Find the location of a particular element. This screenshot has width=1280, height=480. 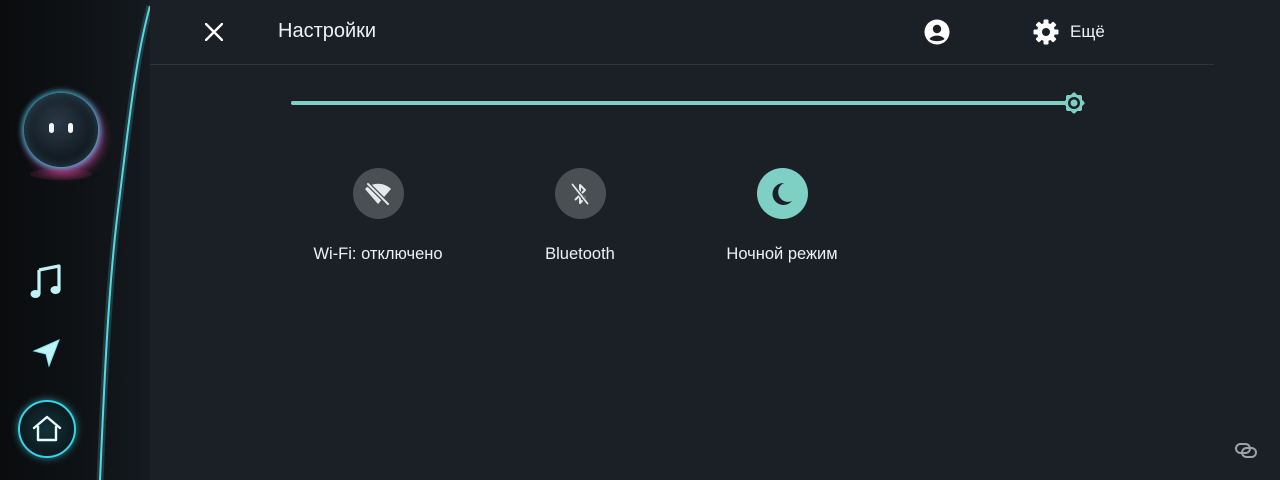

navigation-button is located at coordinates (46, 353).